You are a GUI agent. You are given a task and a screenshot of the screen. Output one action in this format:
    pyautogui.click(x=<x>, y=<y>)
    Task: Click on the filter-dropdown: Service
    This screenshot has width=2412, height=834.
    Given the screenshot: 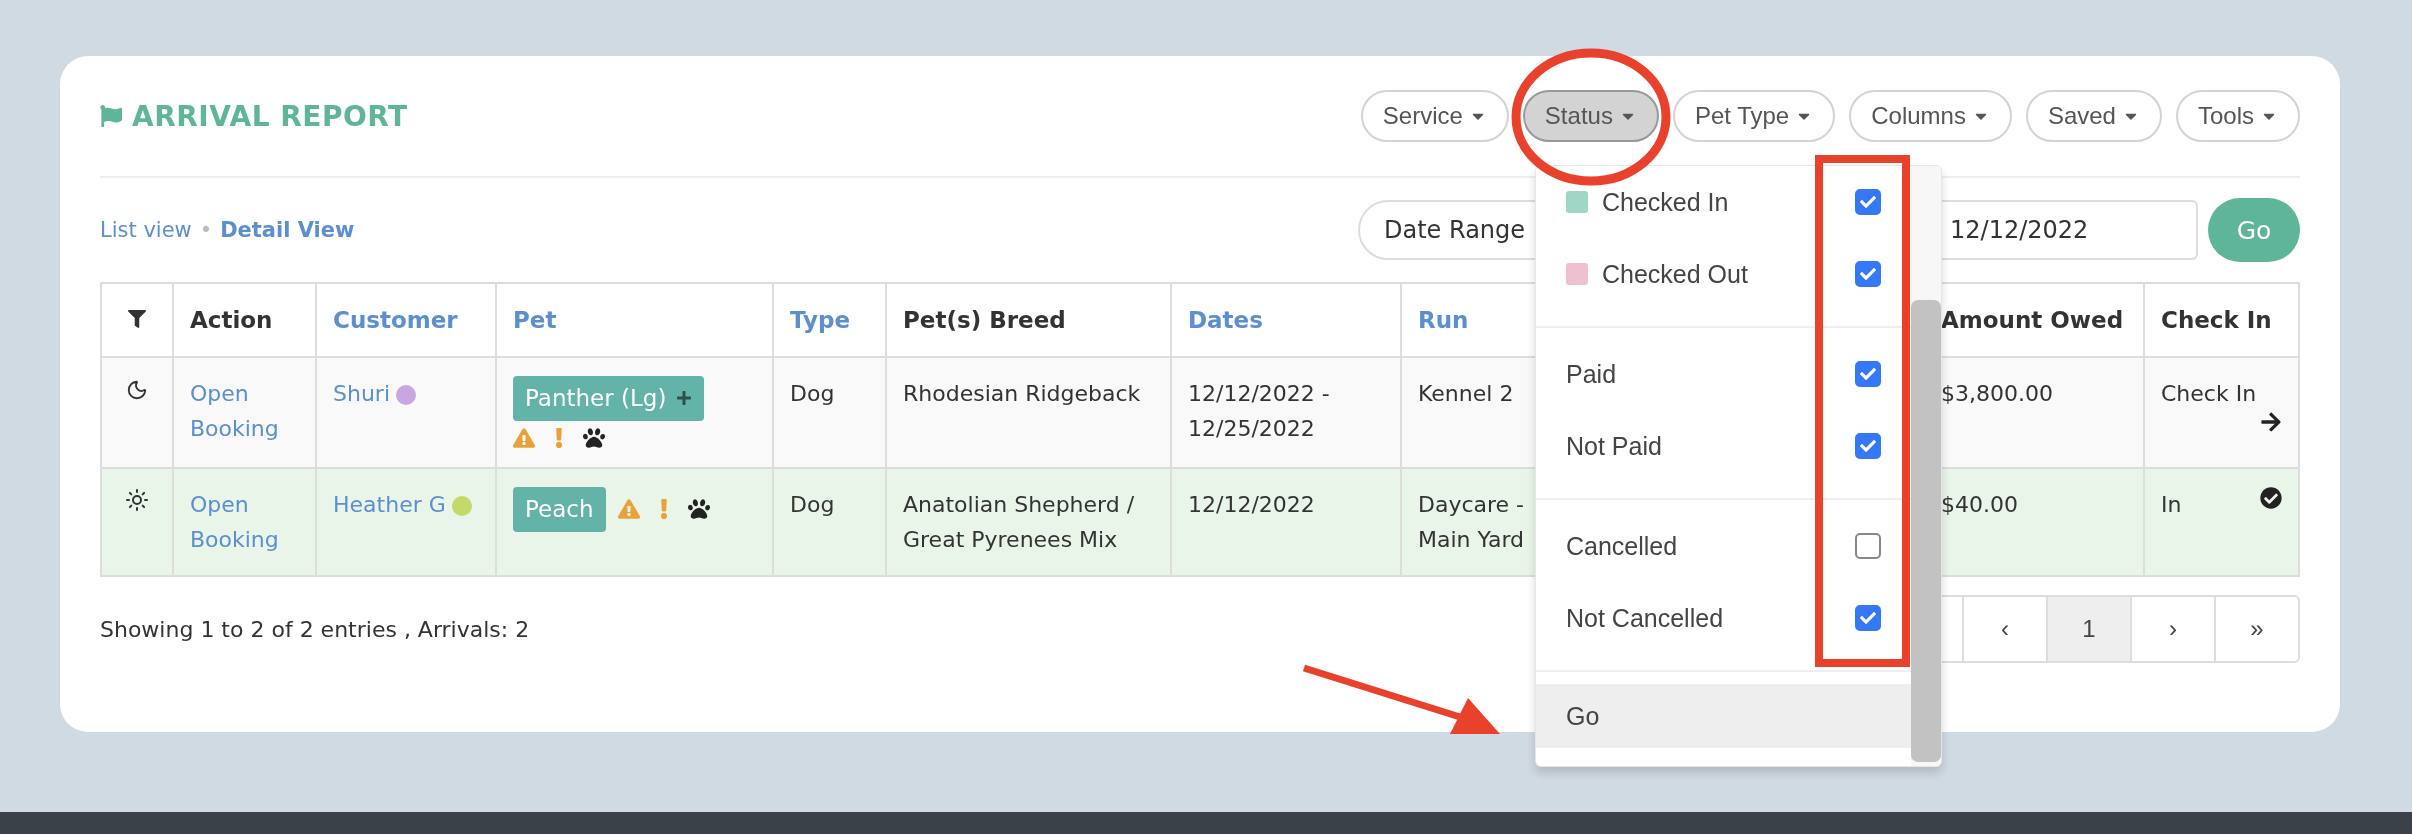 What is the action you would take?
    pyautogui.click(x=1434, y=116)
    